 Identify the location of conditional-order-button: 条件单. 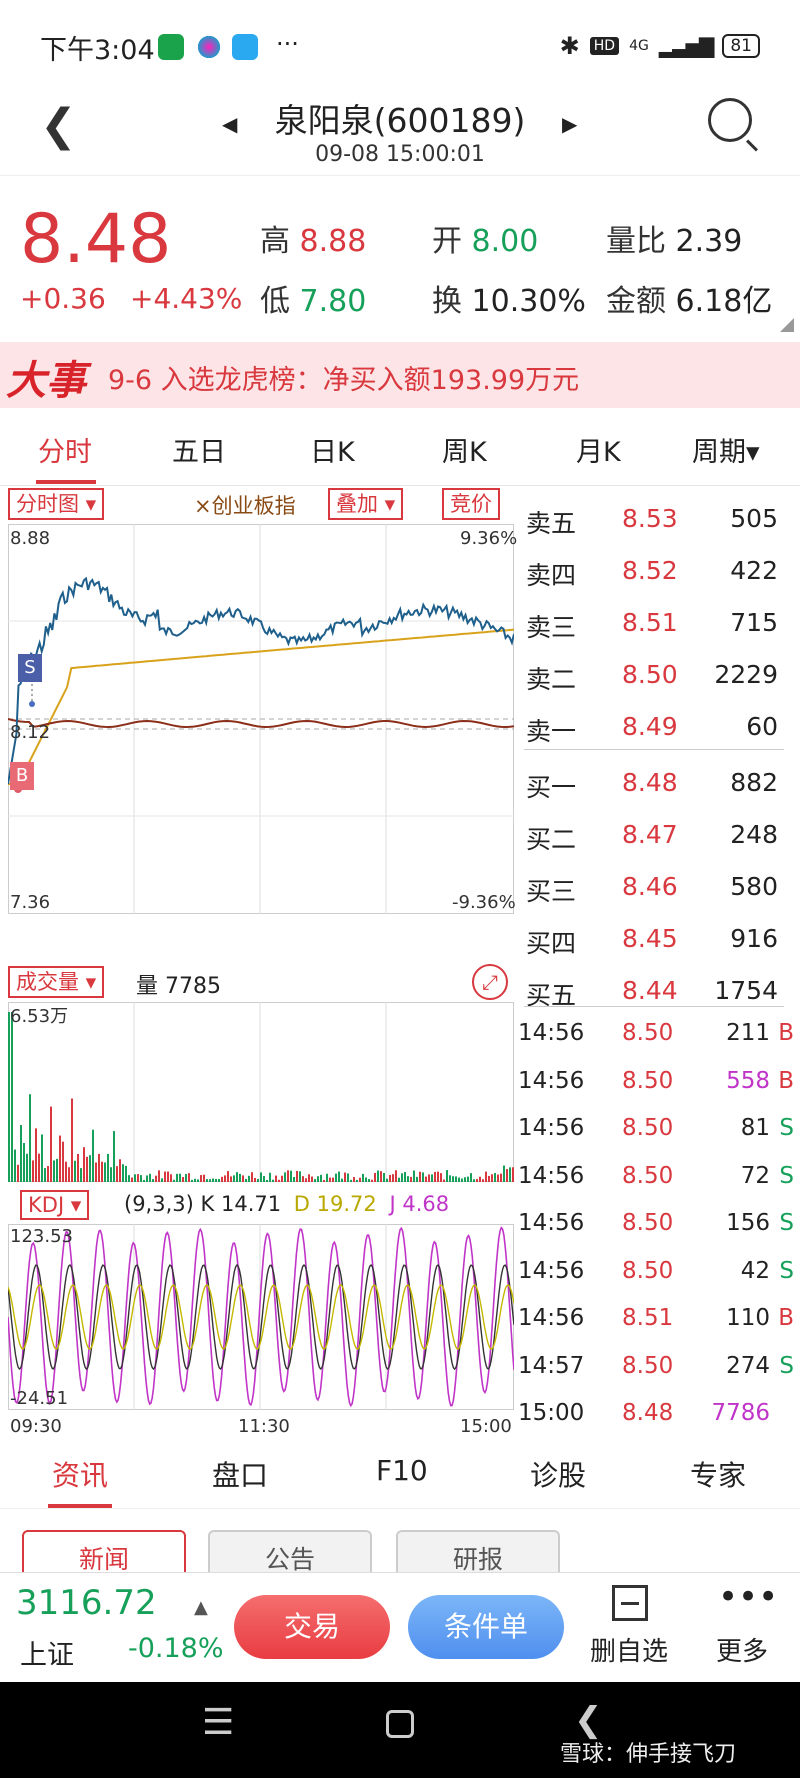
(486, 1627).